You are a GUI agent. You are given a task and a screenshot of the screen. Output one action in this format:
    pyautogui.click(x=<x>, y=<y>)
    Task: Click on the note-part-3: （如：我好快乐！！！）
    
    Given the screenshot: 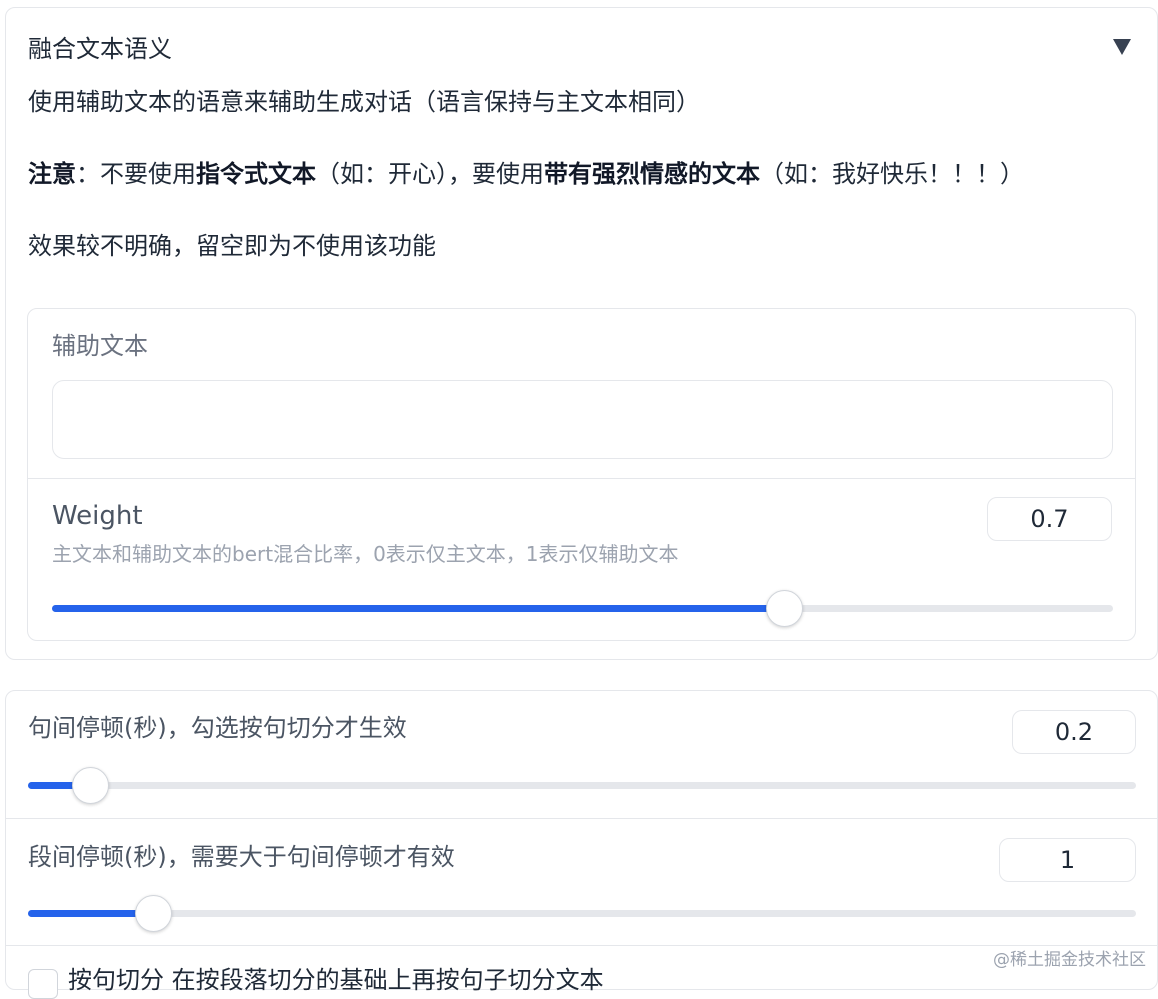 What is the action you would take?
    pyautogui.click(x=892, y=174)
    